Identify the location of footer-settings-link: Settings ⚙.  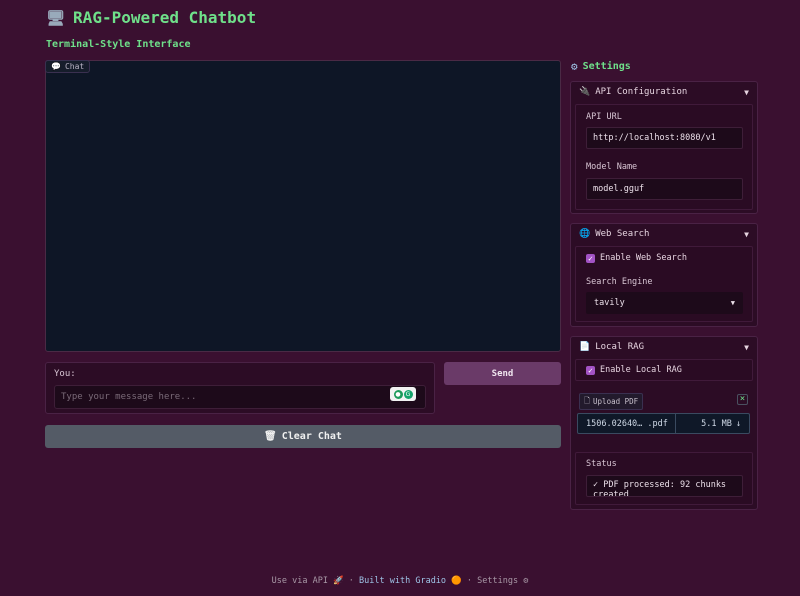
(502, 581).